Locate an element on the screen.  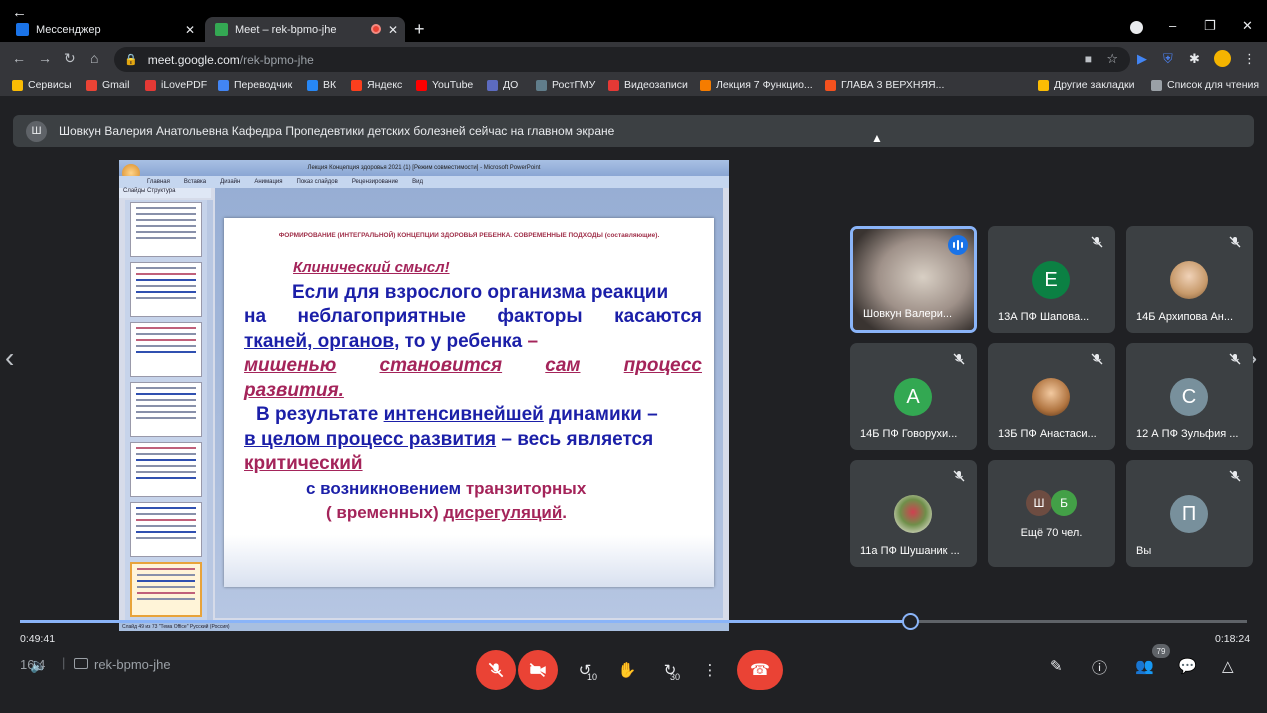
raise-hand-button: ✋ is located at coordinates (627, 670).